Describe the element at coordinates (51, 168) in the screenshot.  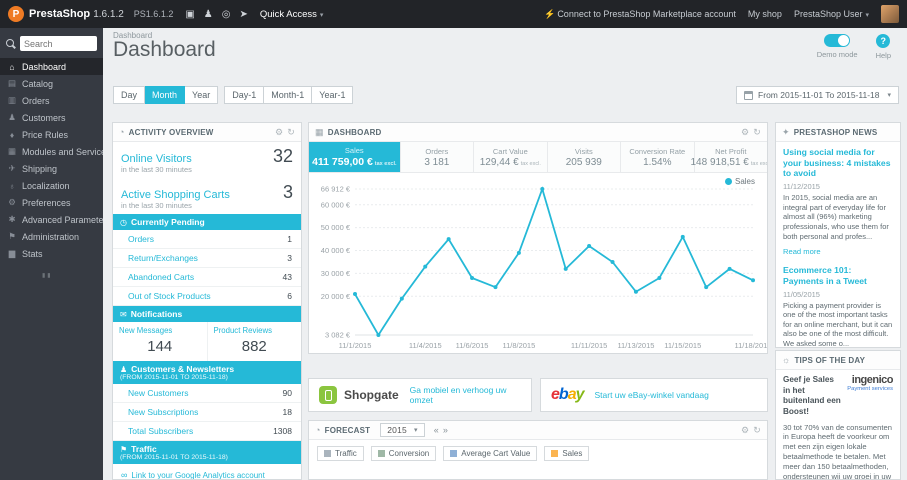
I see `sidebar-item-shipping: ✈ Shipping` at that location.